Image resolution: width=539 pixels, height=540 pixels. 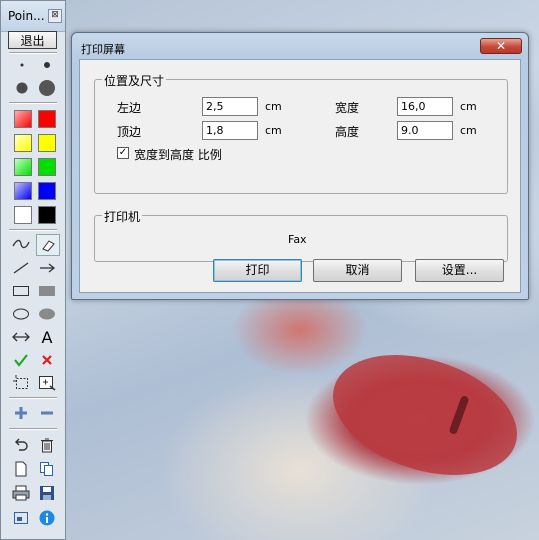 What do you see at coordinates (22, 65) in the screenshot?
I see `dot-small-icon` at bounding box center [22, 65].